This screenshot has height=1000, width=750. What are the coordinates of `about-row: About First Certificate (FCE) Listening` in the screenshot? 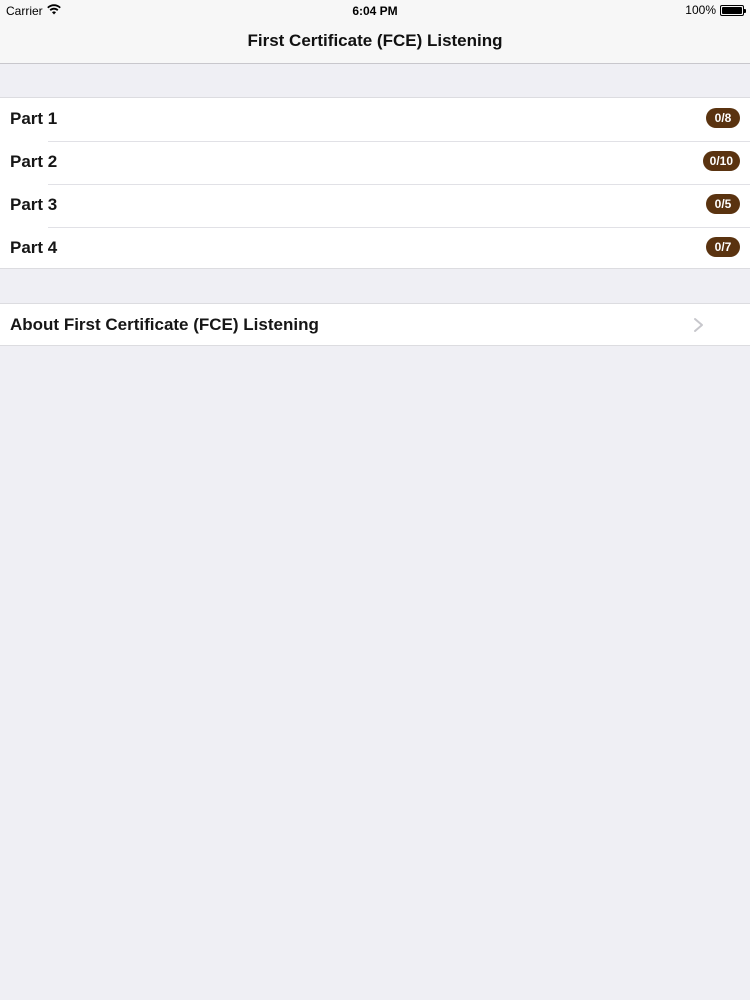 It's located at (375, 325).